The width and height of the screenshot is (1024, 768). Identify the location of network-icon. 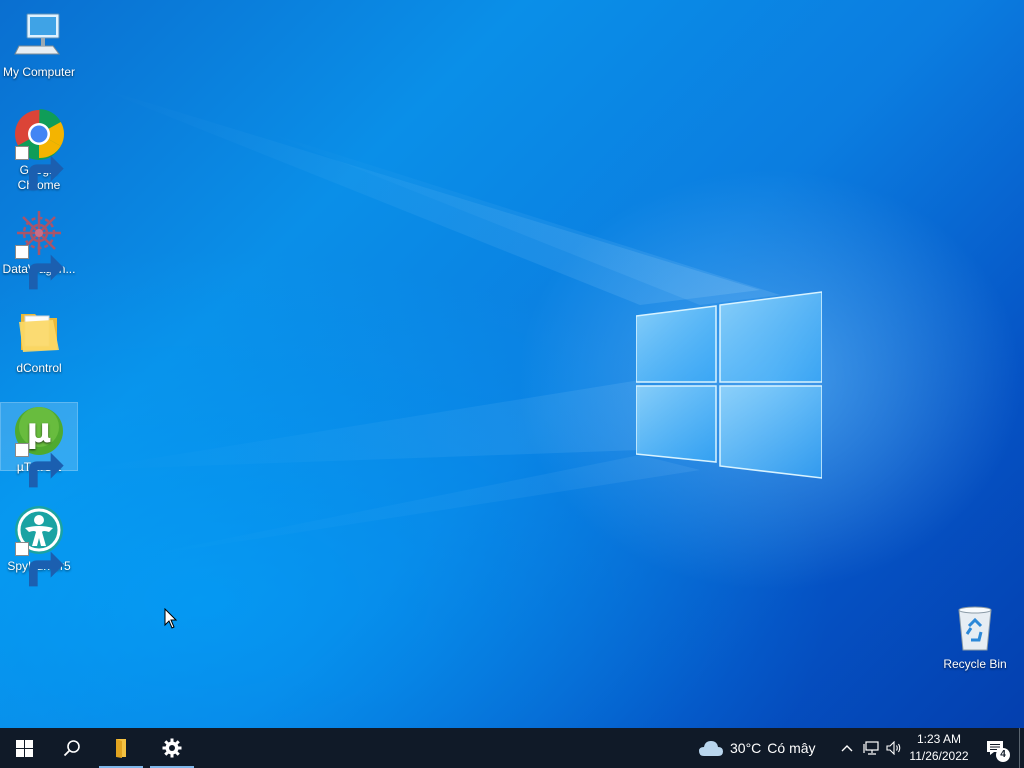
(871, 748).